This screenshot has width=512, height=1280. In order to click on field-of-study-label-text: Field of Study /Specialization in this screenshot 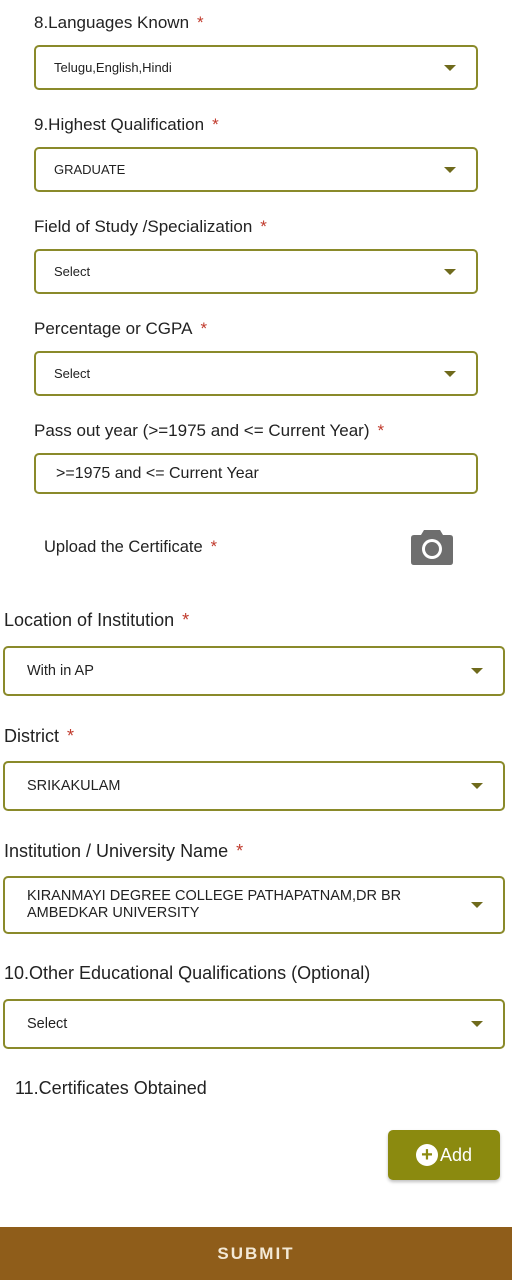, I will do `click(143, 226)`.